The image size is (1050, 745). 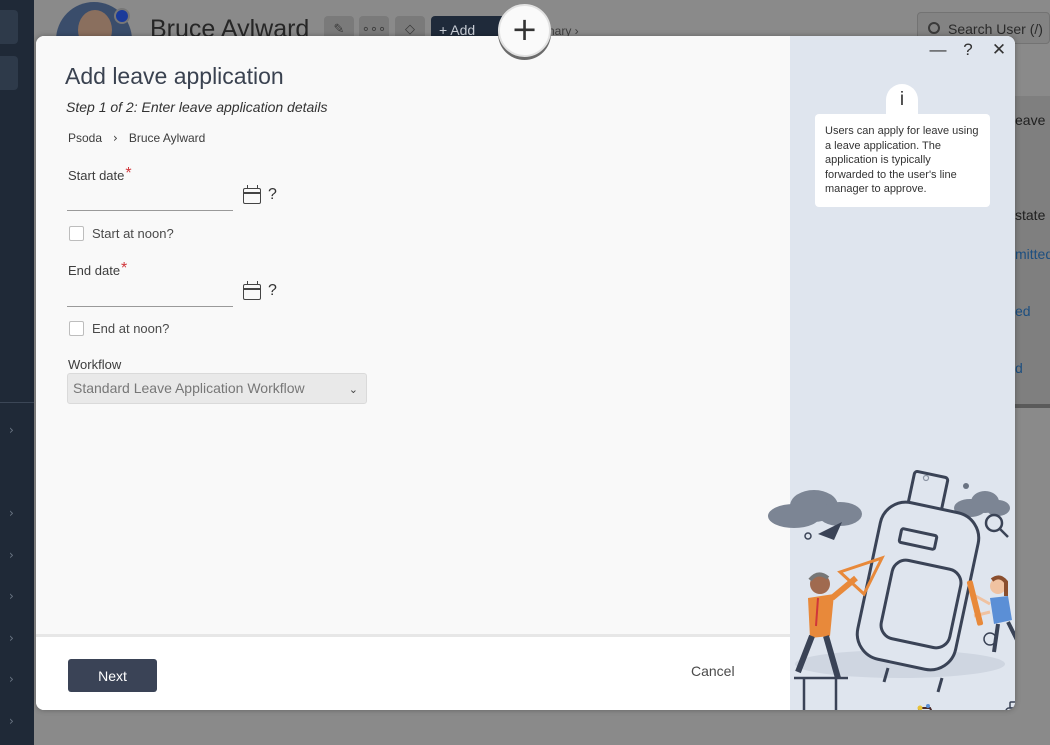 I want to click on end-noon-label: End at noon?, so click(x=131, y=328).